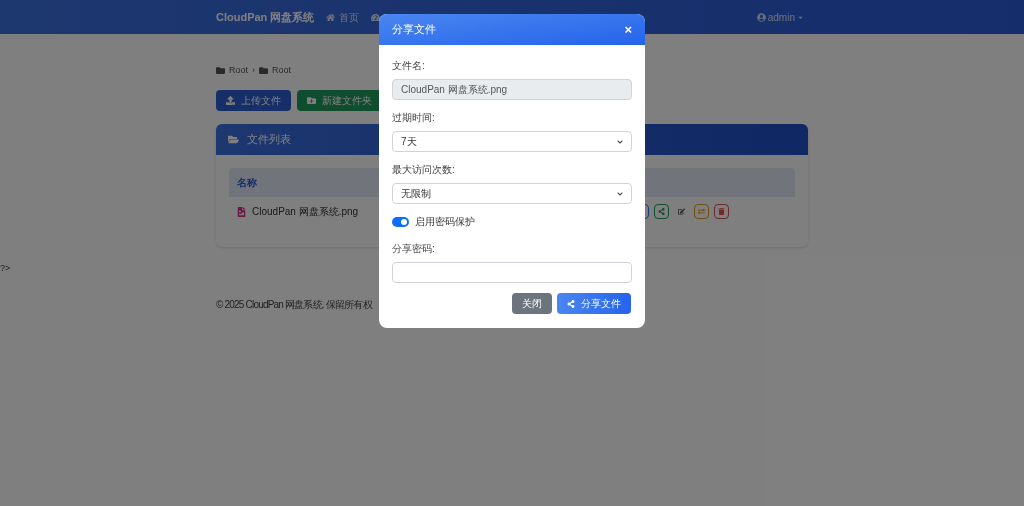 The width and height of the screenshot is (1024, 506). Describe the element at coordinates (253, 100) in the screenshot. I see `upload-button: 上传文件` at that location.